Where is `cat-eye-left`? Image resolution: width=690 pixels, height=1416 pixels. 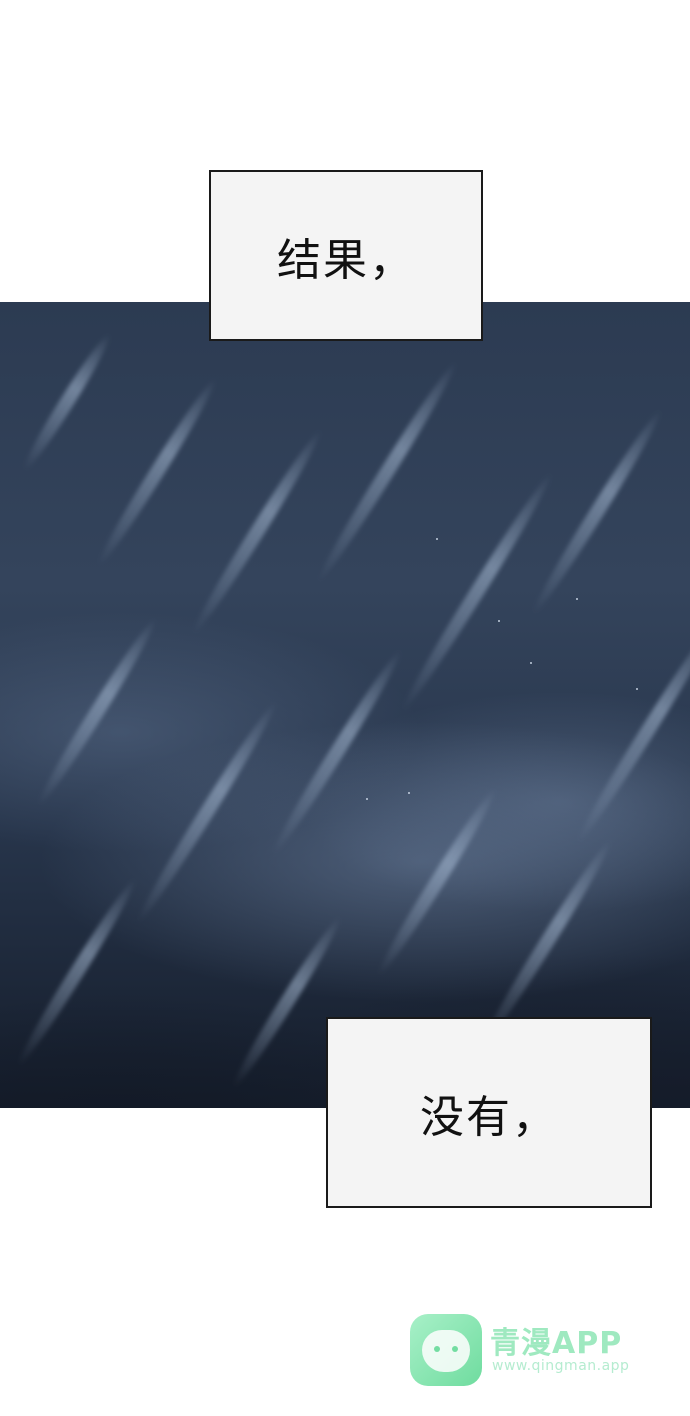 cat-eye-left is located at coordinates (437, 1349).